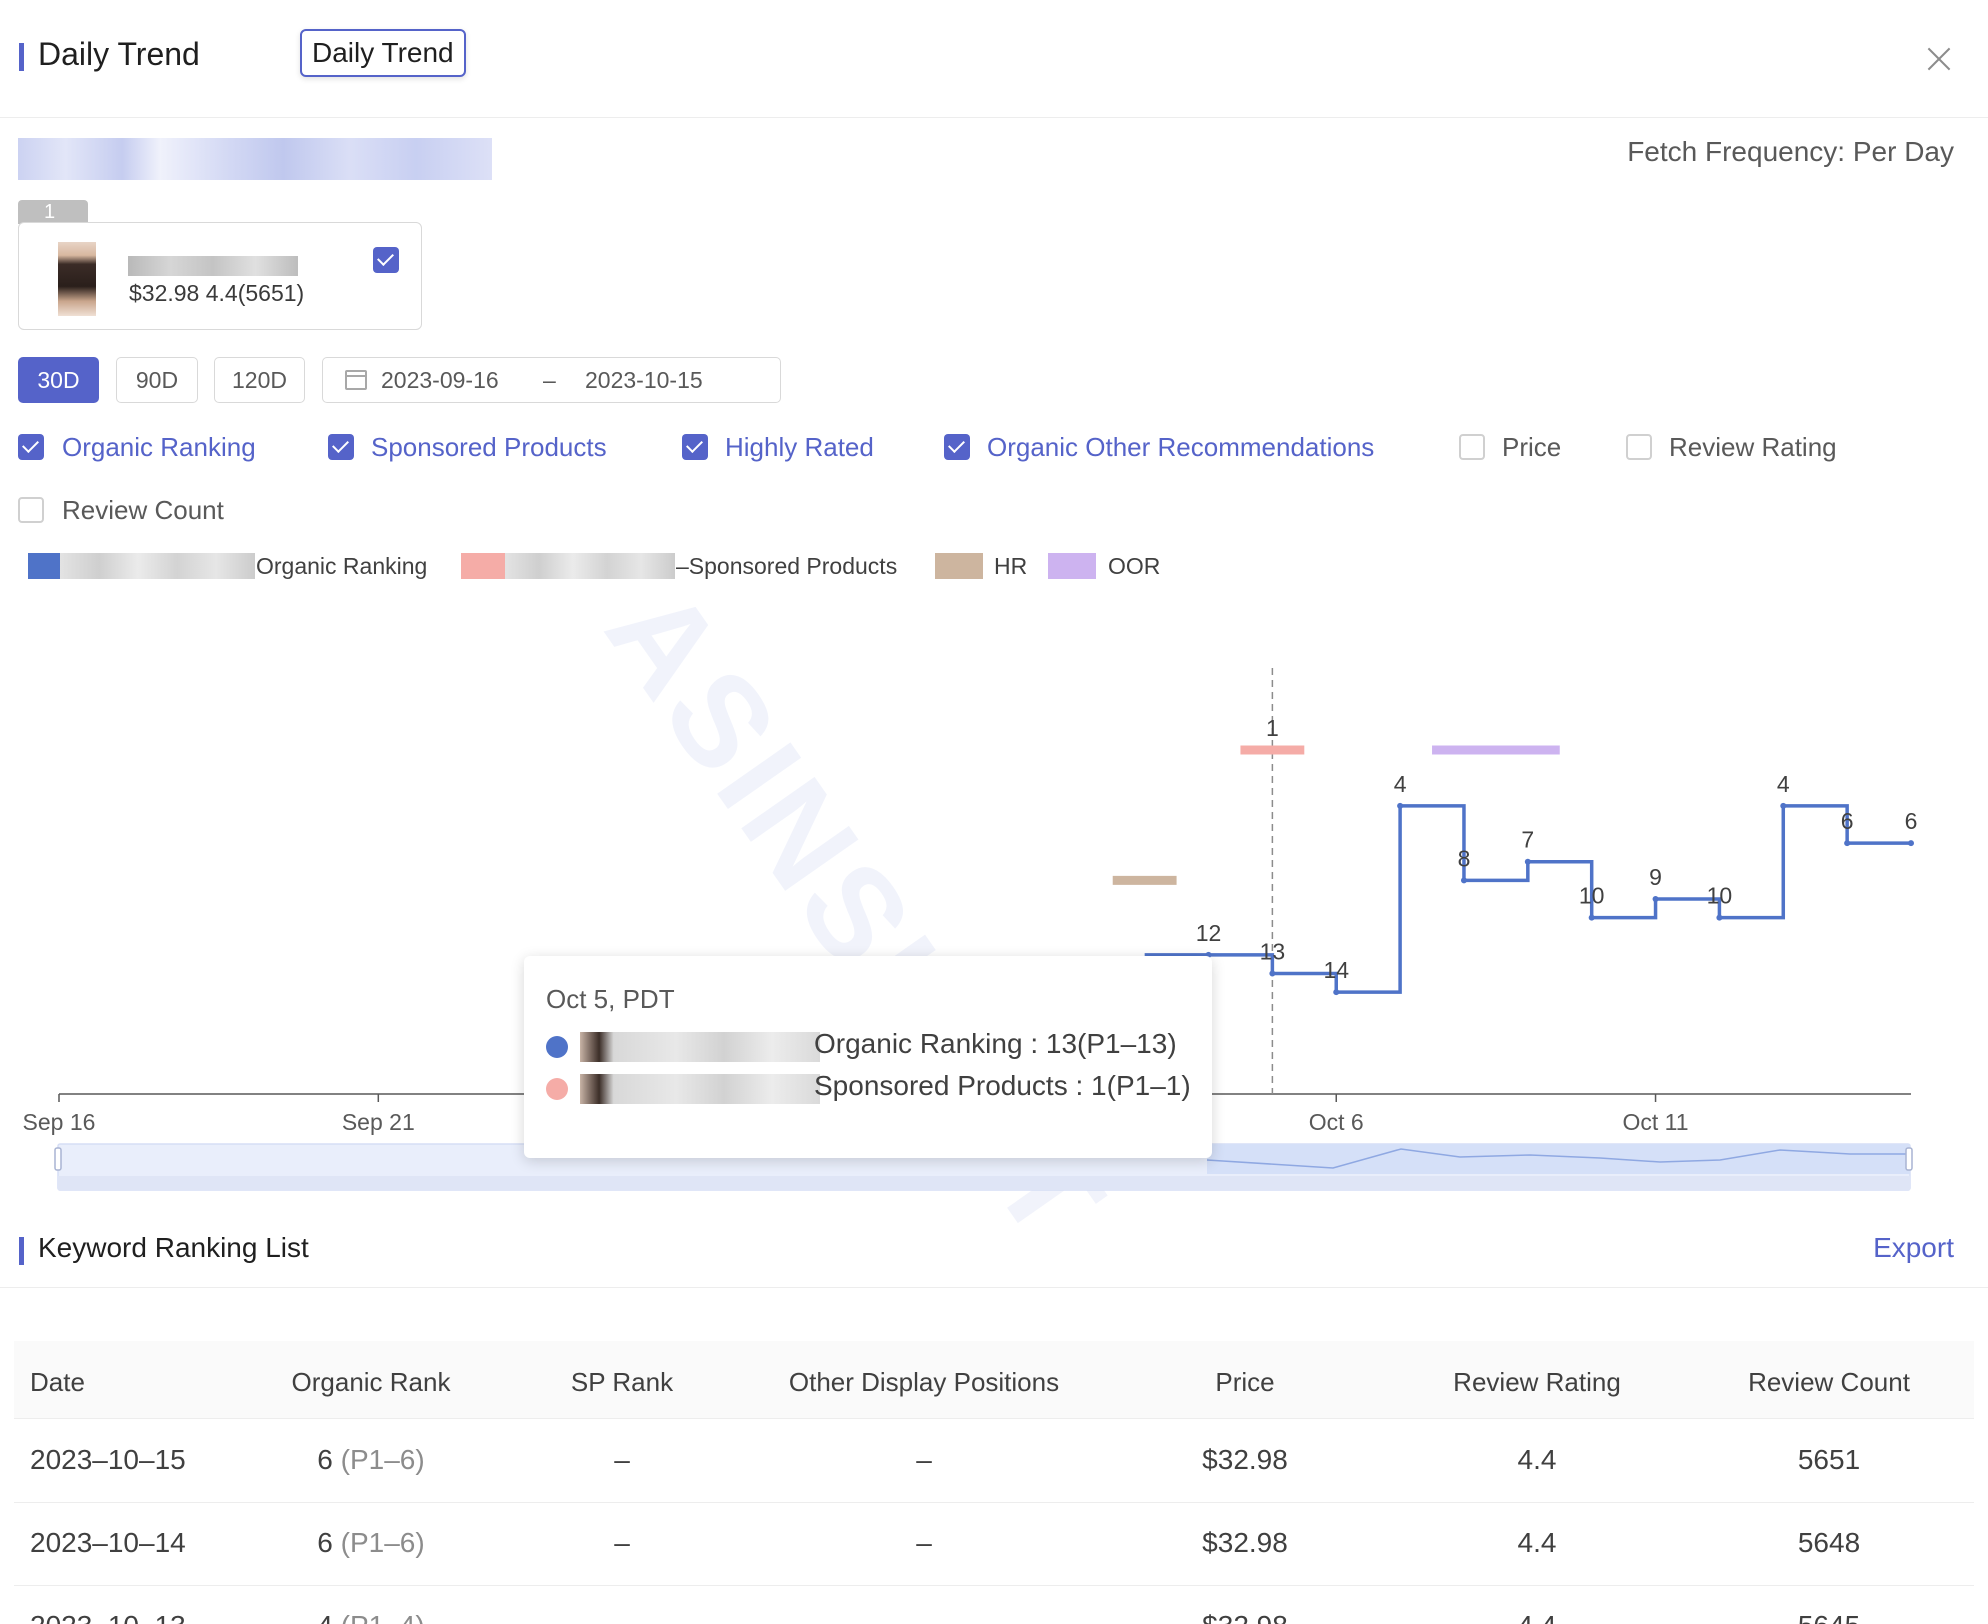  Describe the element at coordinates (356, 380) in the screenshot. I see `calendar-icon` at that location.